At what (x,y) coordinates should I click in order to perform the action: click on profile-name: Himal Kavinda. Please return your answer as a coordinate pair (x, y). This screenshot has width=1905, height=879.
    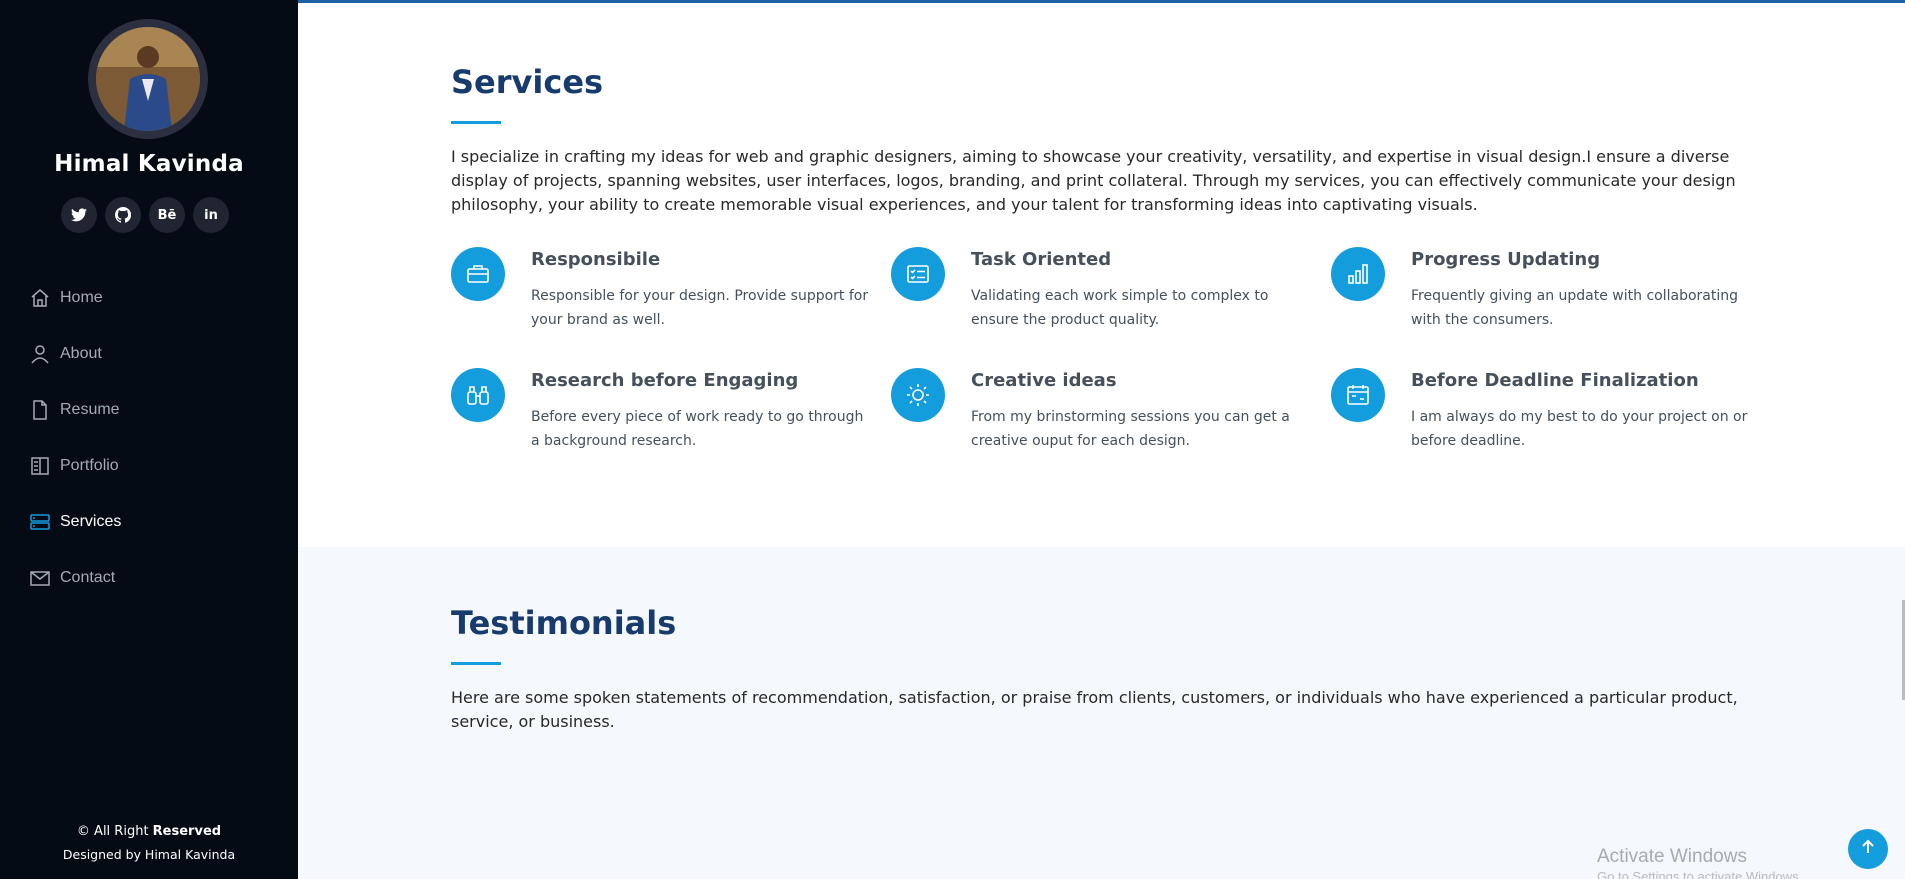
    Looking at the image, I should click on (149, 164).